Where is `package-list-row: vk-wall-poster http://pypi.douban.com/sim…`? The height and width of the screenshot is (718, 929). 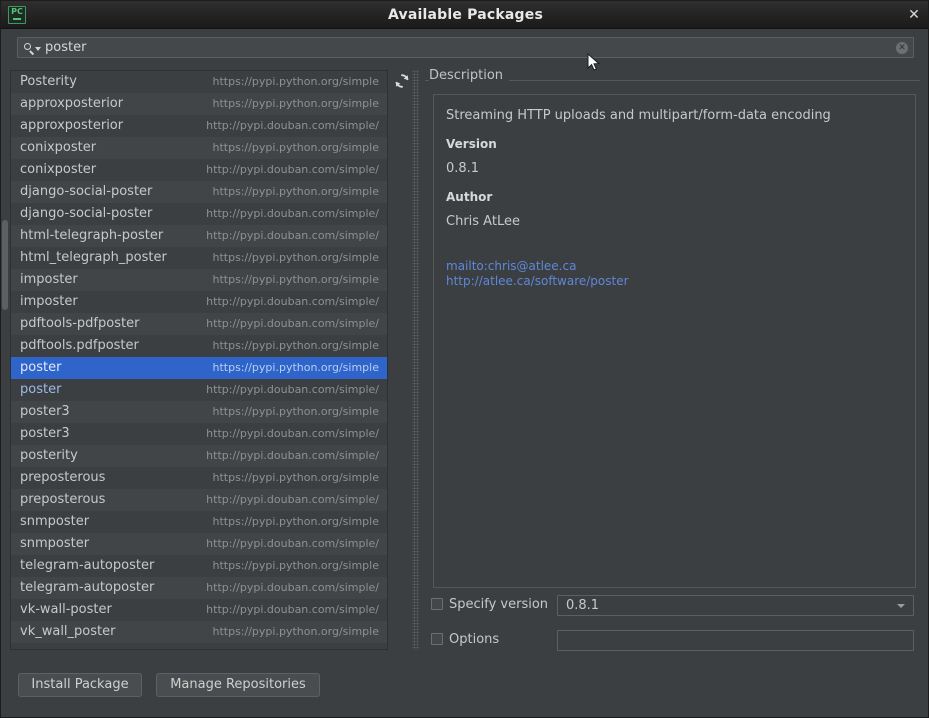 package-list-row: vk-wall-poster http://pypi.douban.com/sim… is located at coordinates (199, 610).